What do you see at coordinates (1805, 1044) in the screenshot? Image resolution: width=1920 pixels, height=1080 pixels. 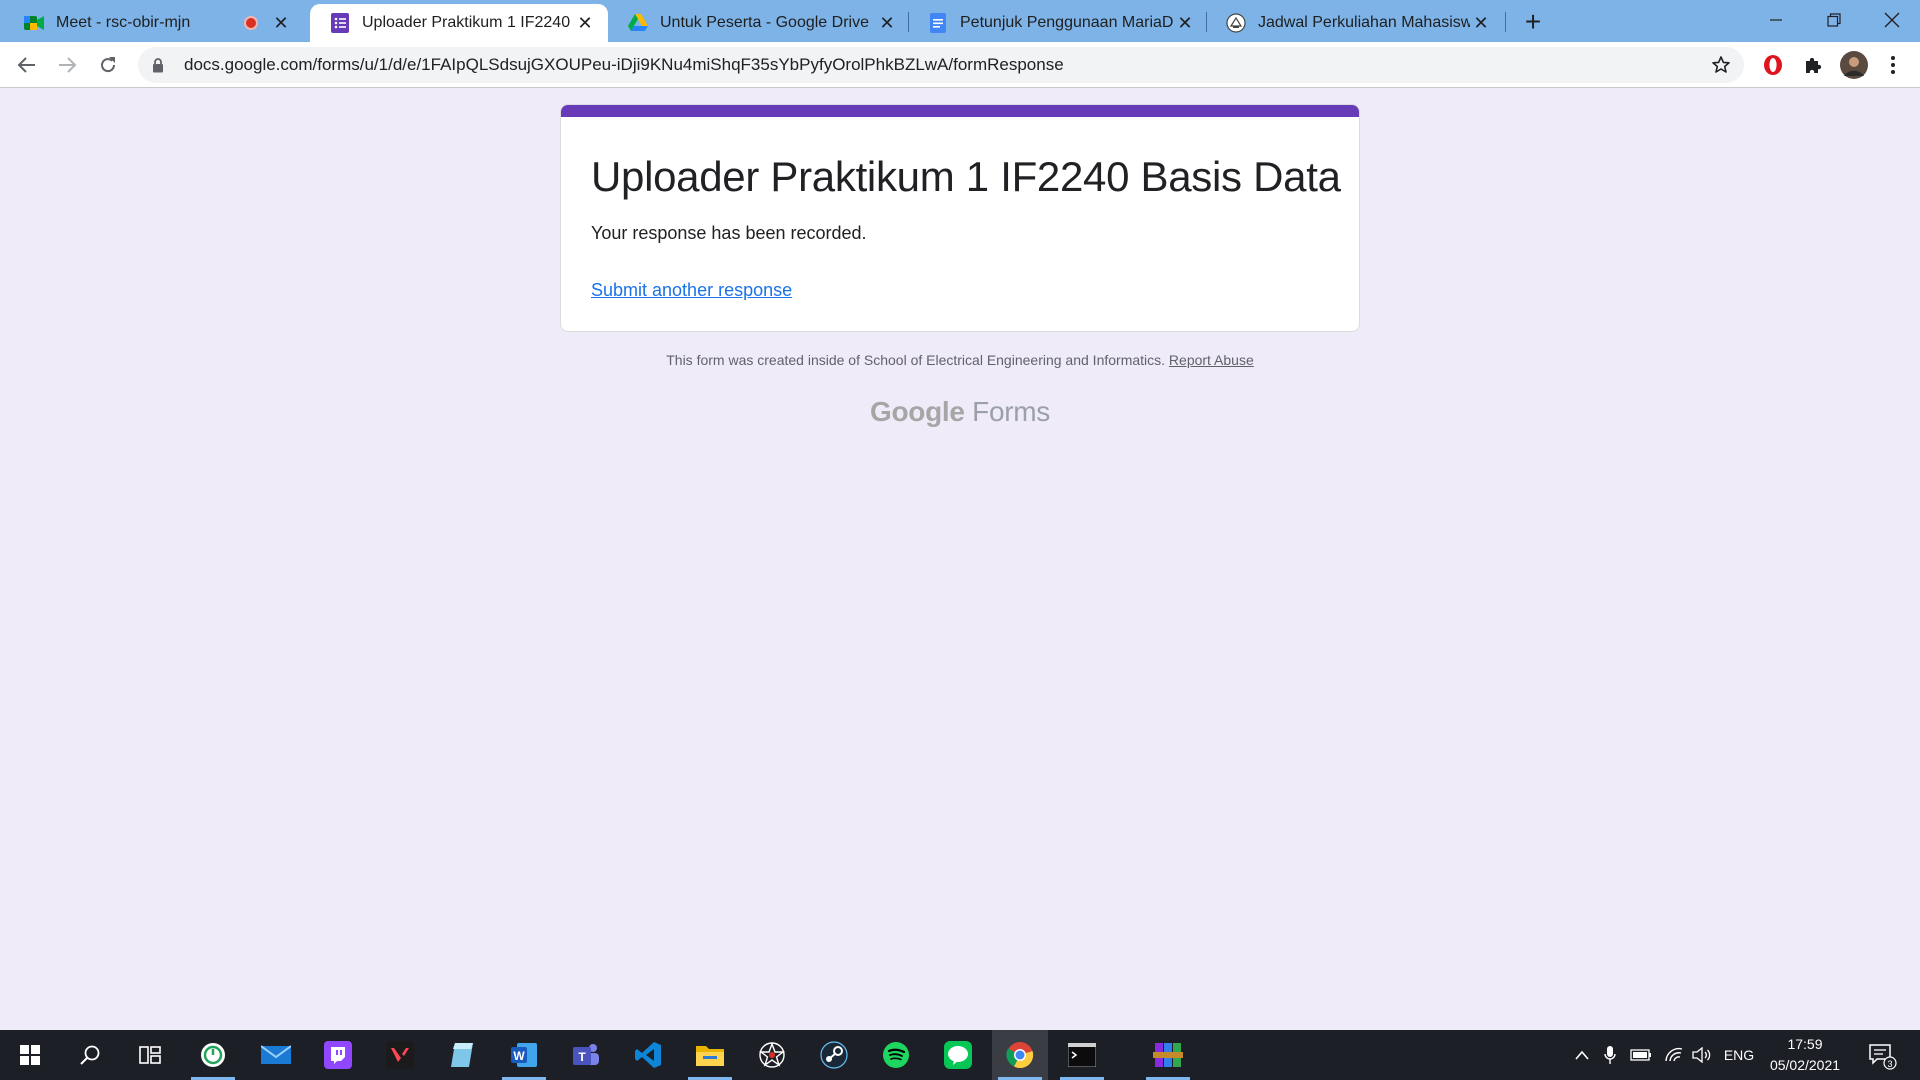 I see `clock-time: 17:59` at bounding box center [1805, 1044].